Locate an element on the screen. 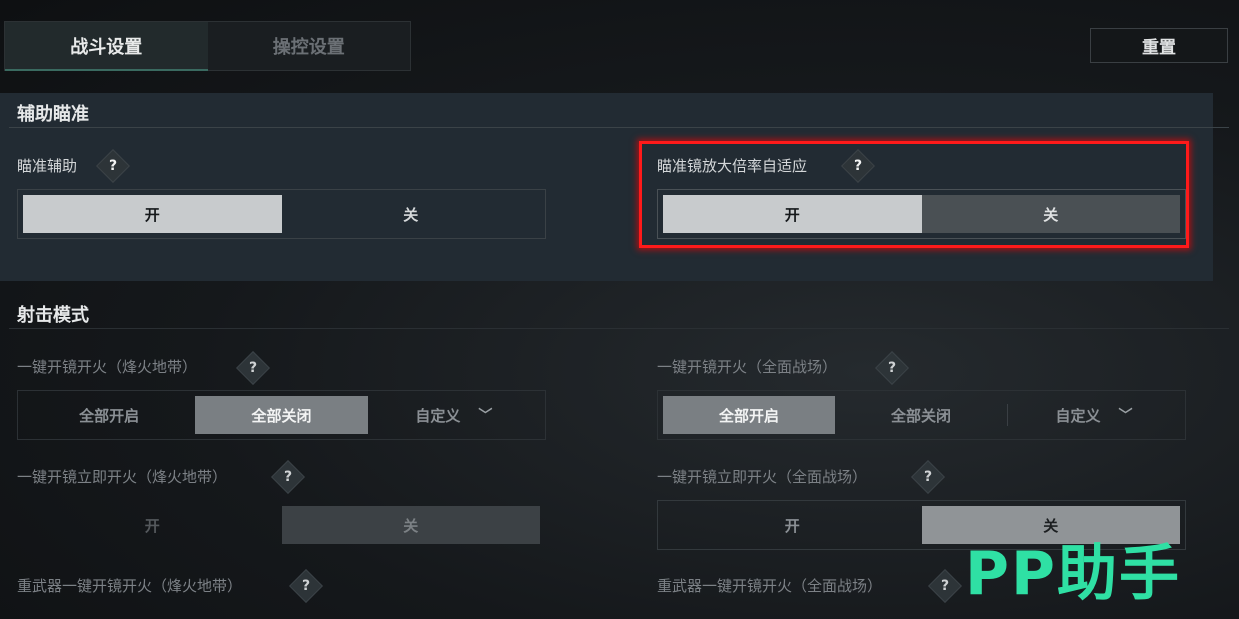 This screenshot has height=619, width=1239. instant-fire-beacon-label: 一键开镜立即开火（烽火地带） is located at coordinates (122, 477).